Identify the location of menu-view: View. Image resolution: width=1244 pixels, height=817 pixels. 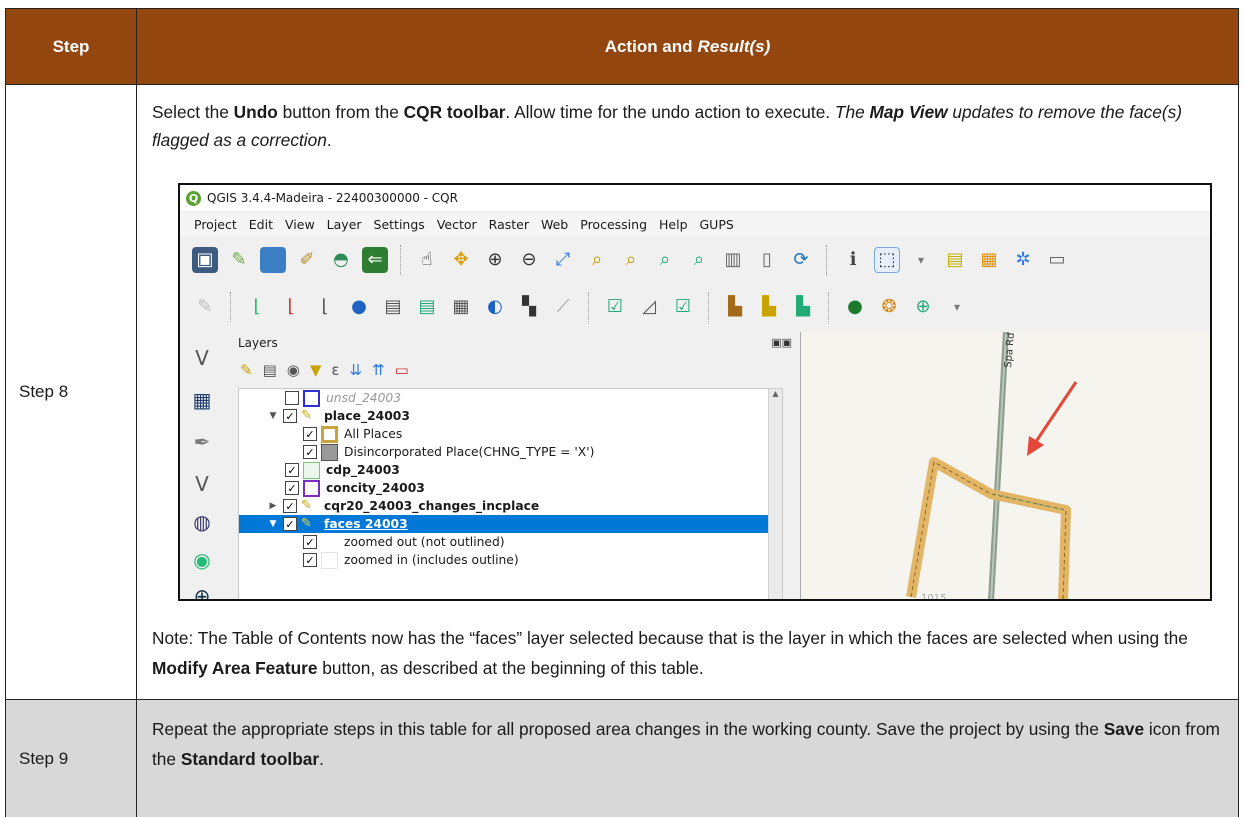
(300, 224).